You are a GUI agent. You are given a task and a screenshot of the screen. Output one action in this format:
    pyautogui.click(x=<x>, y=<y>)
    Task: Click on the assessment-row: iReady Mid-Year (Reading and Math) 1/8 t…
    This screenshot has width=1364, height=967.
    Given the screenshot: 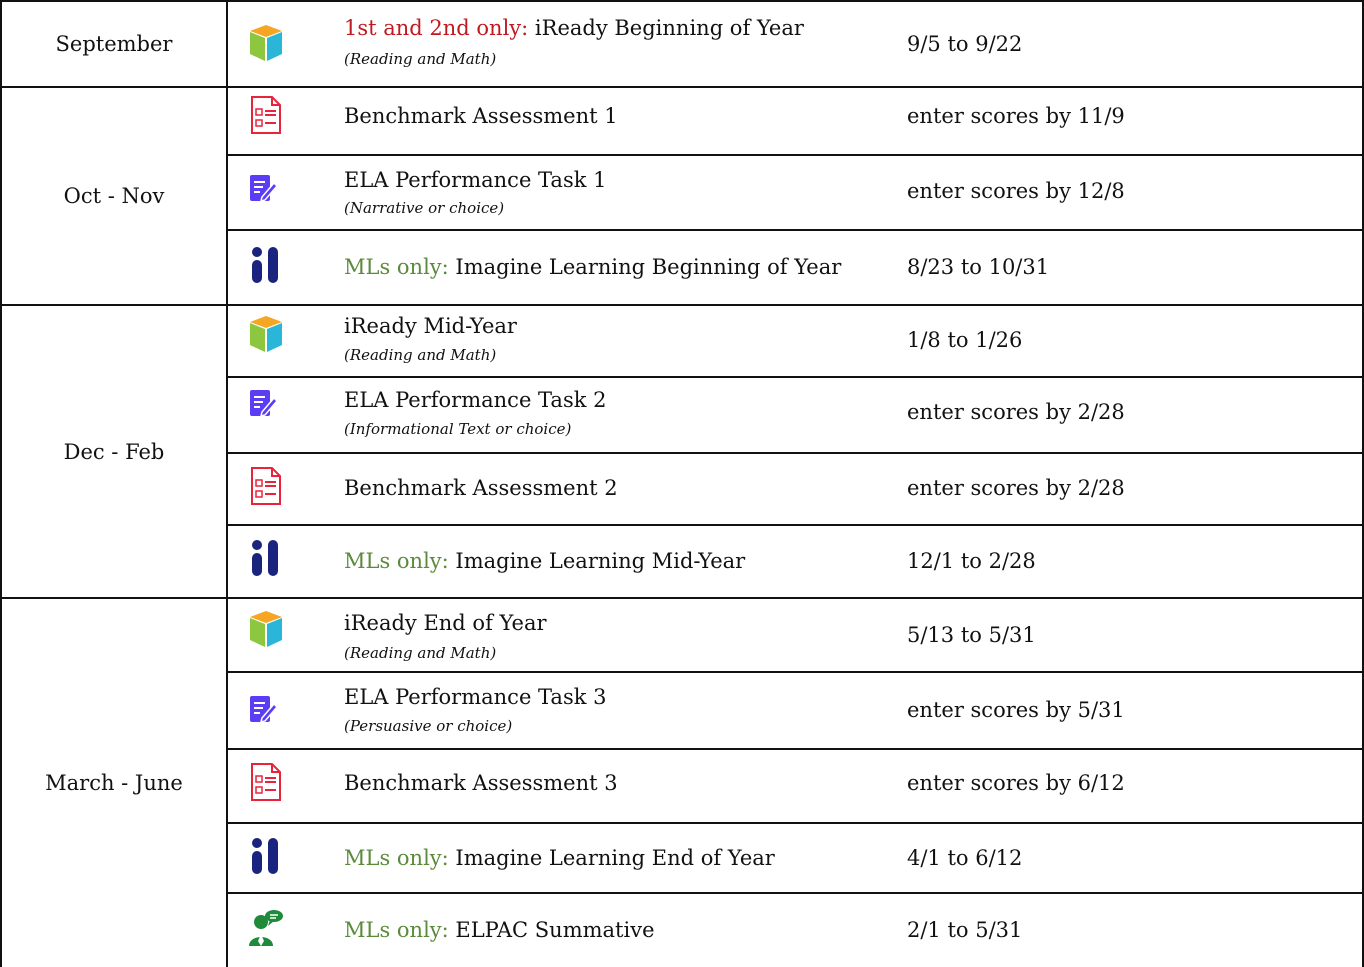 What is the action you would take?
    pyautogui.click(x=795, y=341)
    